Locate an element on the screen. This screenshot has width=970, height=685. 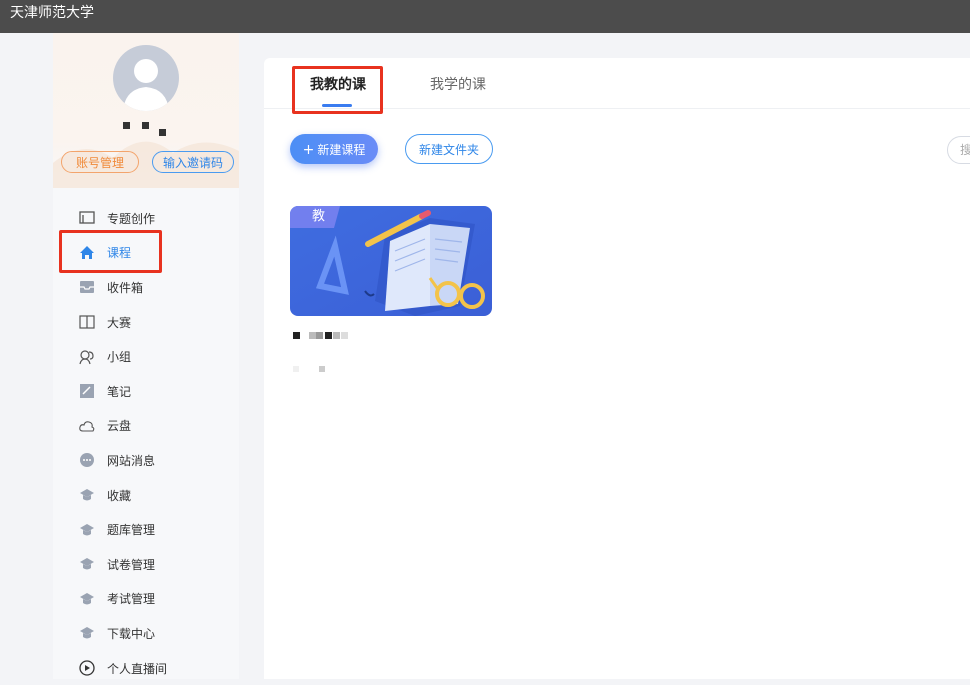
sidebar-item-label: 考试管理 is located at coordinates (131, 599).